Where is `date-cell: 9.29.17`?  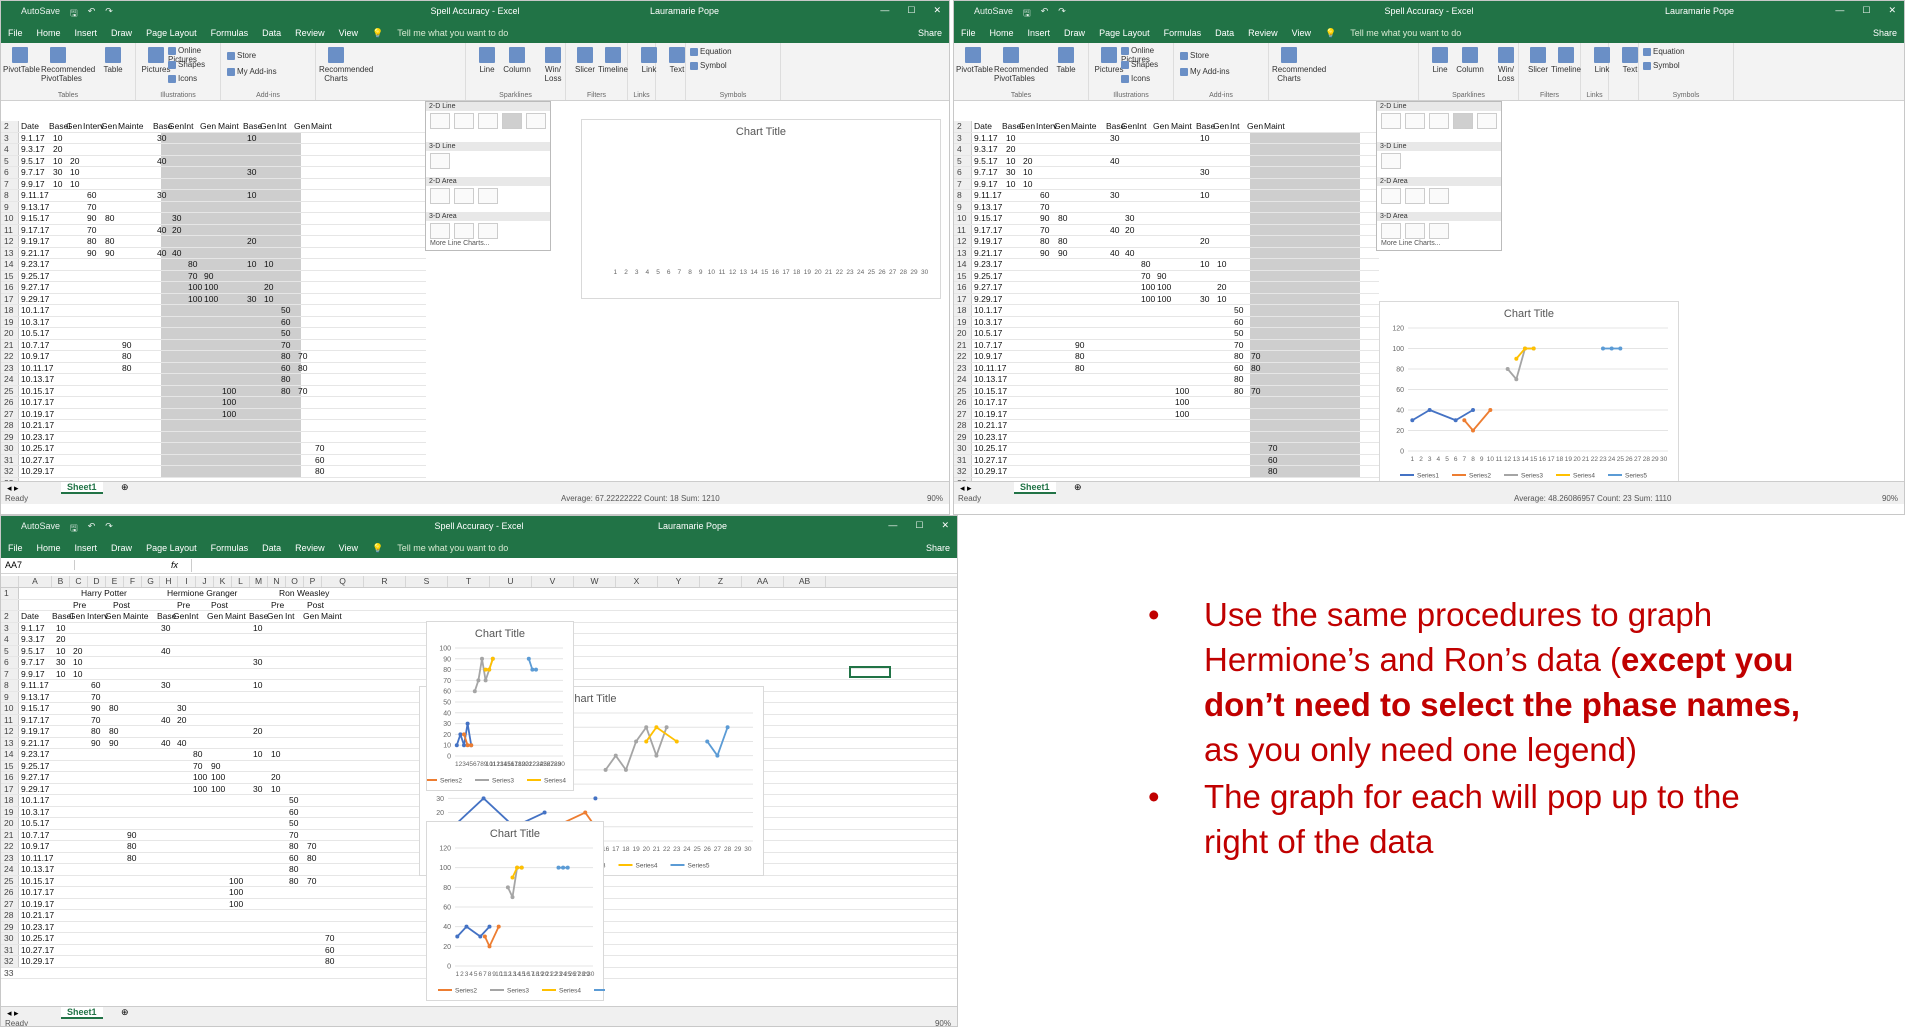 date-cell: 9.29.17 is located at coordinates (35, 789).